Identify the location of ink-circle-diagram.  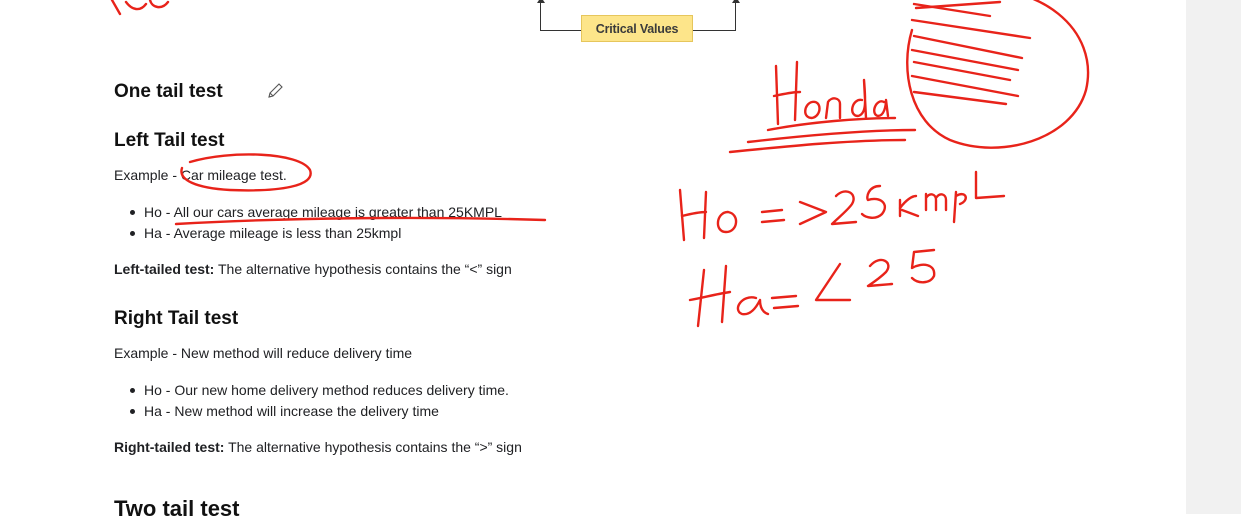
(998, 74).